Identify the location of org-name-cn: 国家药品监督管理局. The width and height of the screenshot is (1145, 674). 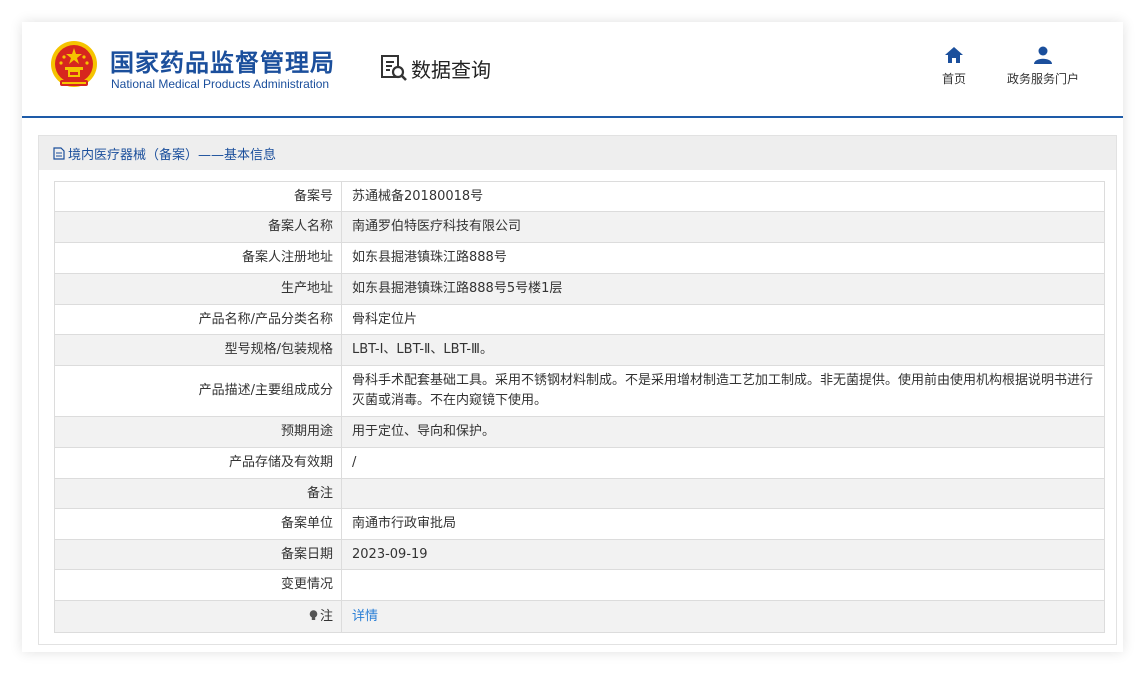
(222, 63).